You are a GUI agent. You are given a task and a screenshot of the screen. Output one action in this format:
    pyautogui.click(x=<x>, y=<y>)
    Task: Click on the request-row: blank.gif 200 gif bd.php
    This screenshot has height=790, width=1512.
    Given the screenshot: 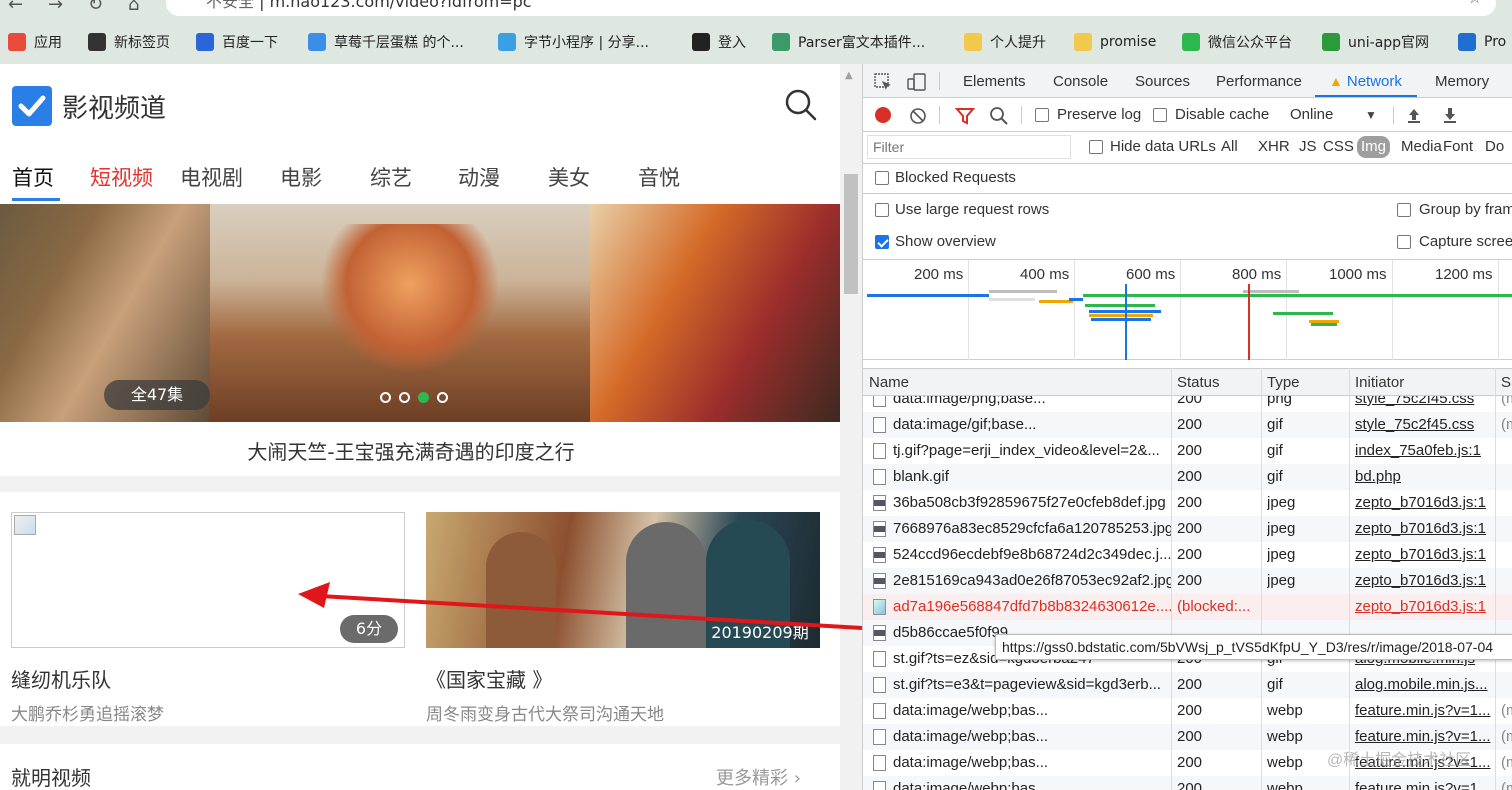 What is the action you would take?
    pyautogui.click(x=1187, y=477)
    